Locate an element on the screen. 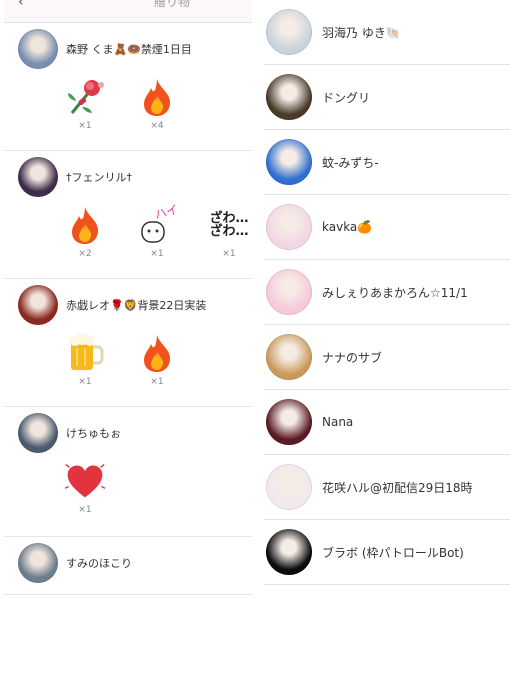 The image size is (510, 680). follower-row: ナナのサブ is located at coordinates (387, 357).